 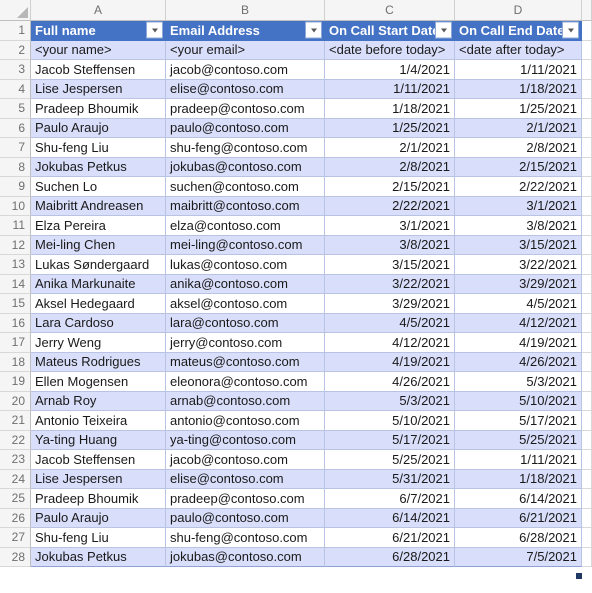 I want to click on cell-e6, so click(x=587, y=128).